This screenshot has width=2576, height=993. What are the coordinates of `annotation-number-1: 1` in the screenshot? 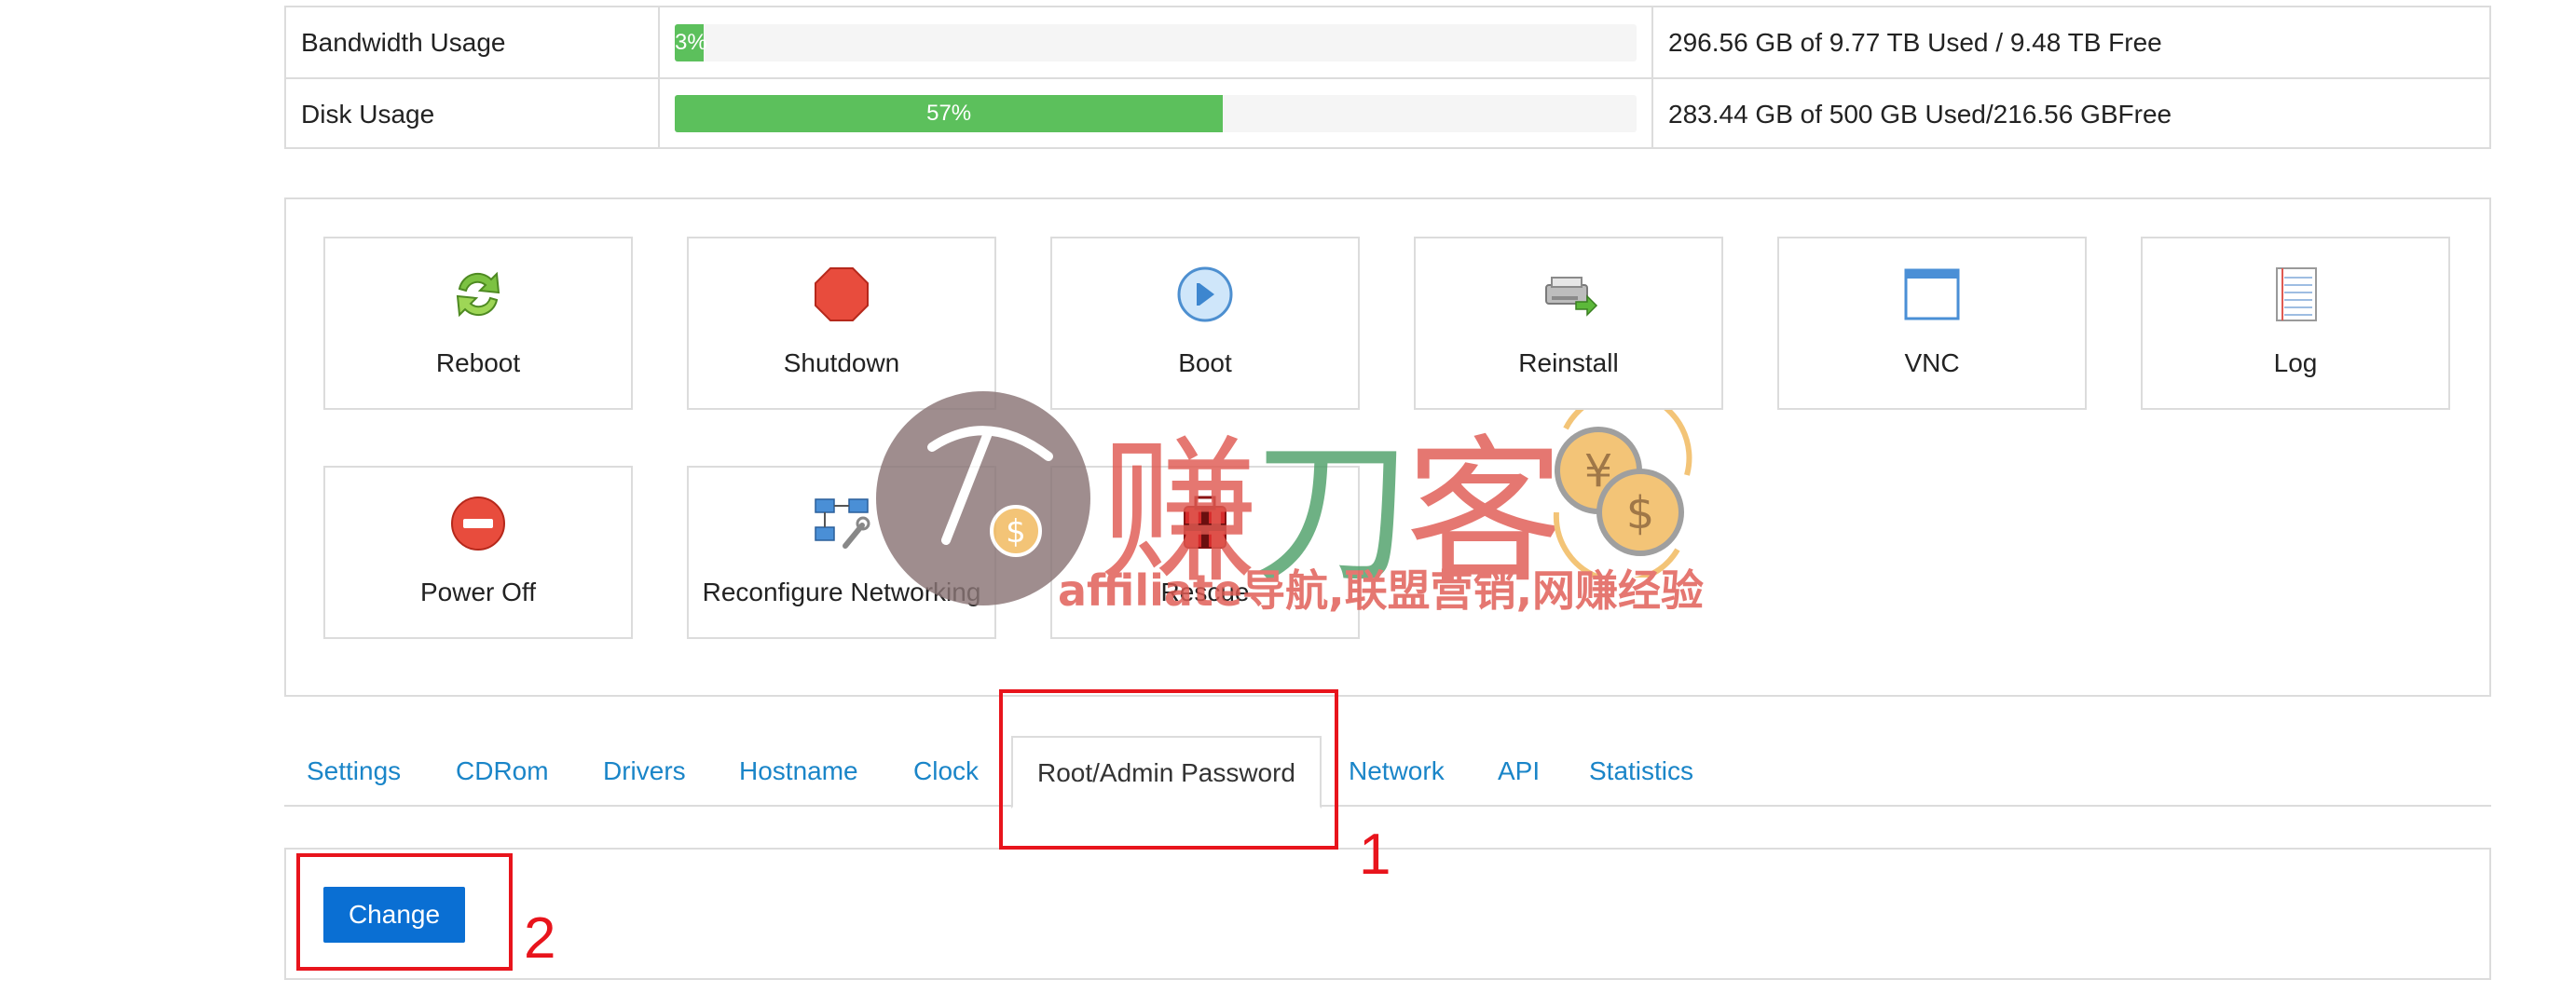 It's located at (1375, 855).